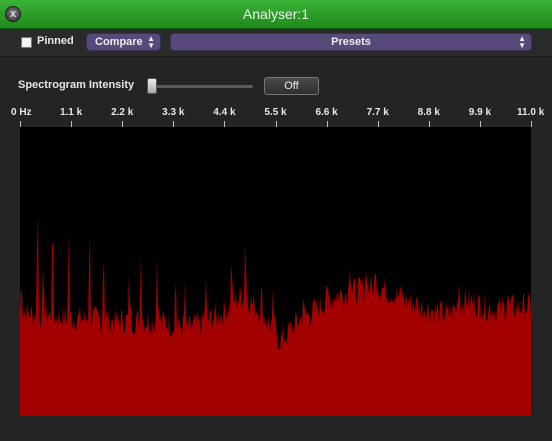 The image size is (552, 441). What do you see at coordinates (326, 112) in the screenshot?
I see `frequency-tick-label: 6.6 k` at bounding box center [326, 112].